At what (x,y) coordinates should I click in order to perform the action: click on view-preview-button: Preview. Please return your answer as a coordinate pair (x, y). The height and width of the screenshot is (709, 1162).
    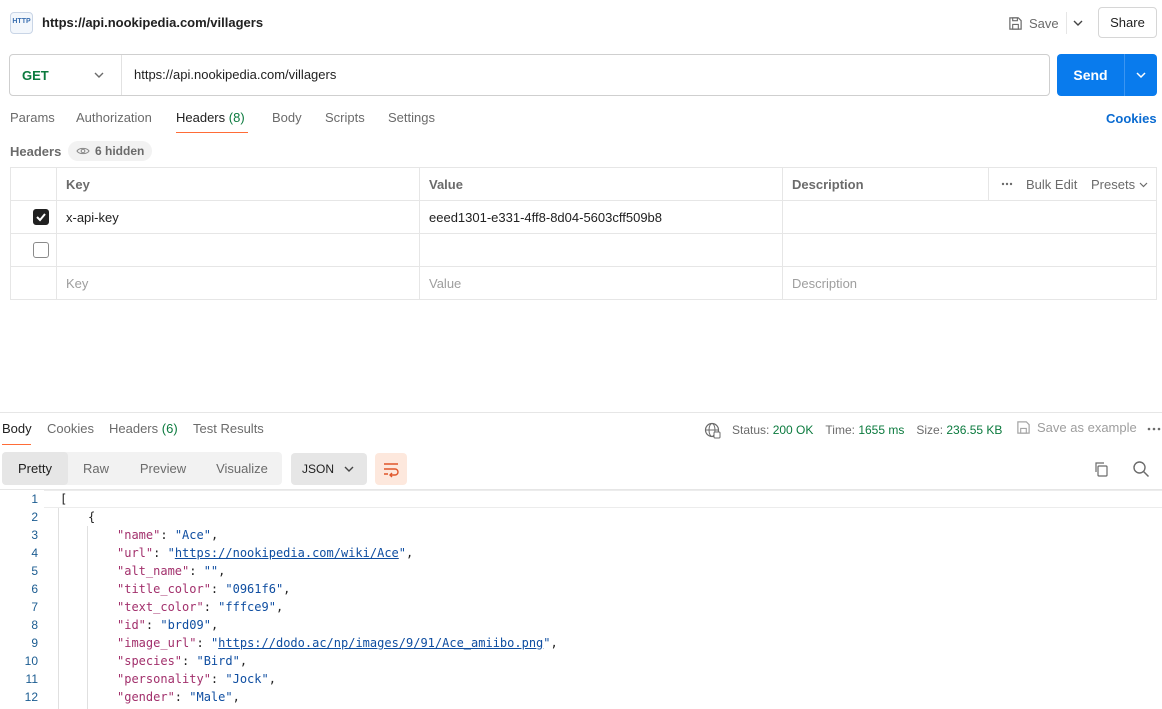
    Looking at the image, I should click on (163, 468).